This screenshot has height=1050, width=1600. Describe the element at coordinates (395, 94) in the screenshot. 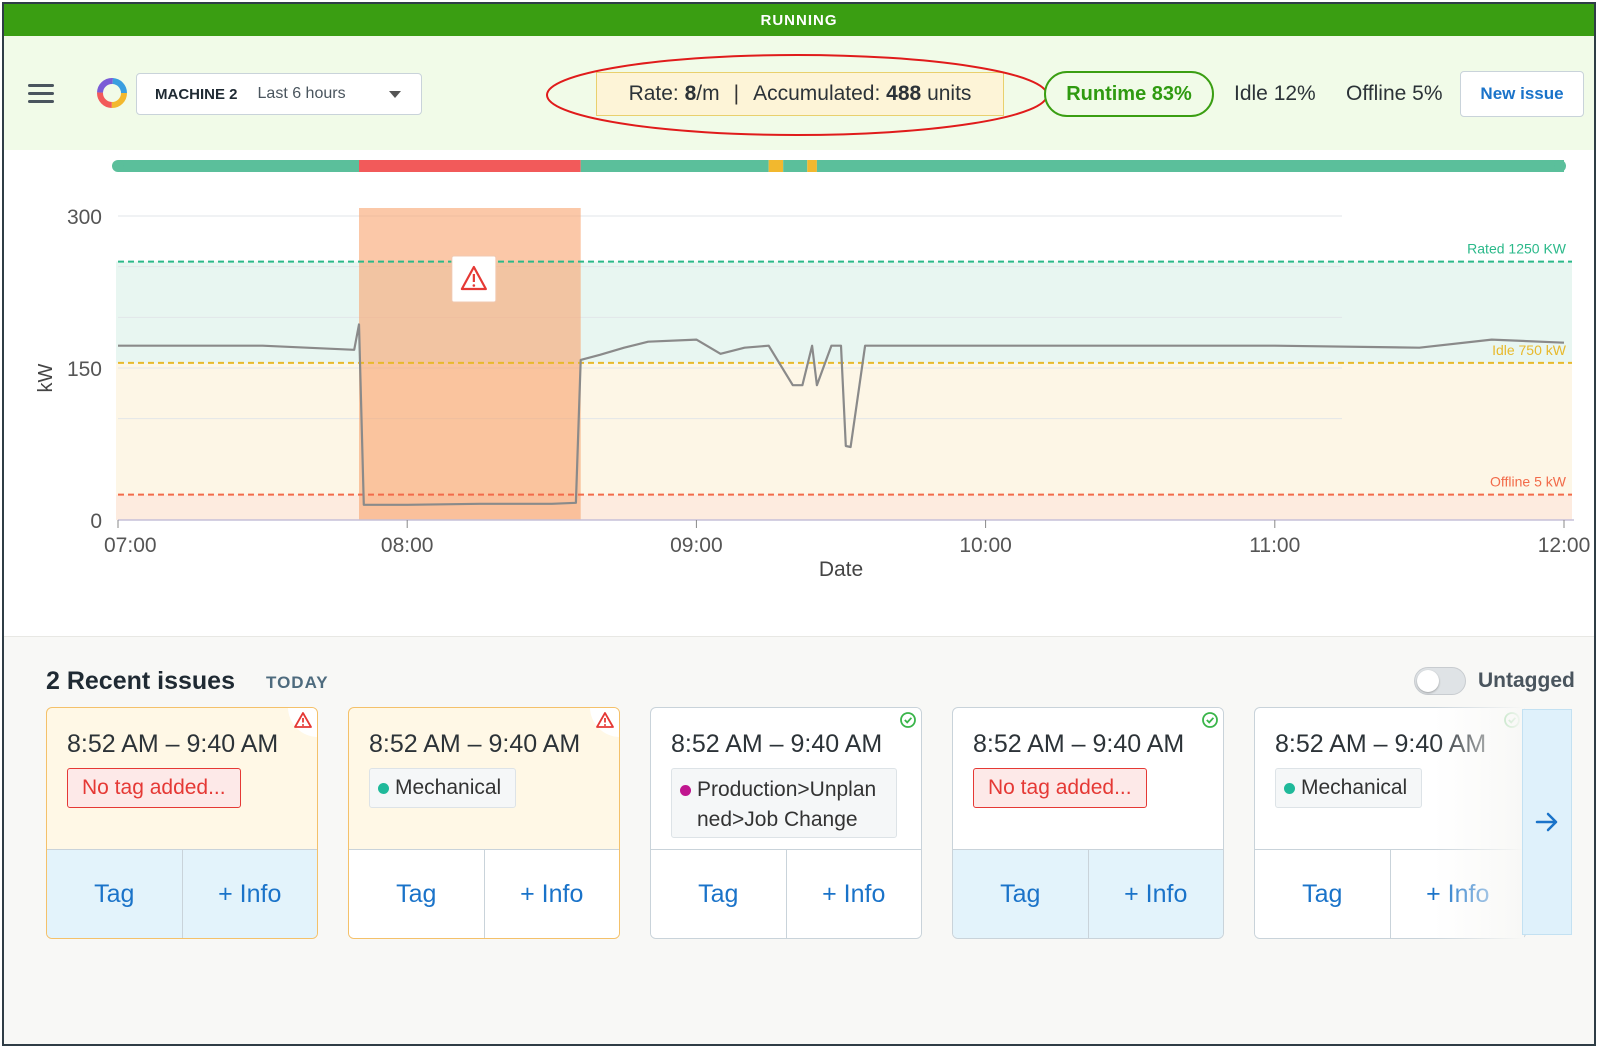

I see `chevron-down-icon` at that location.